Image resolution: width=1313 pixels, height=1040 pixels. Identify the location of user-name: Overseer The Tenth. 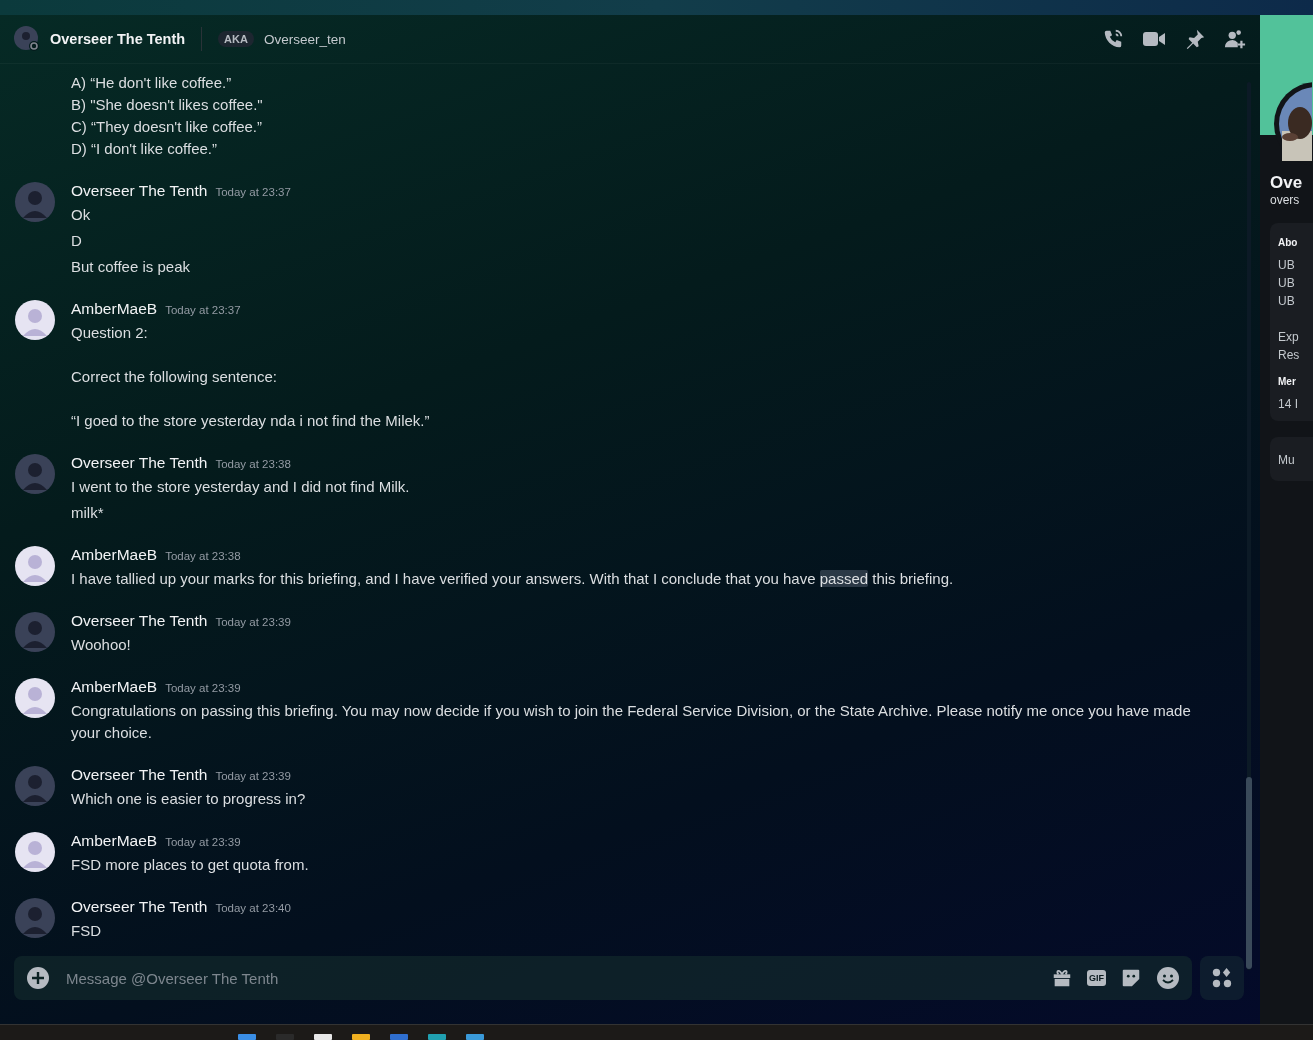
(118, 39).